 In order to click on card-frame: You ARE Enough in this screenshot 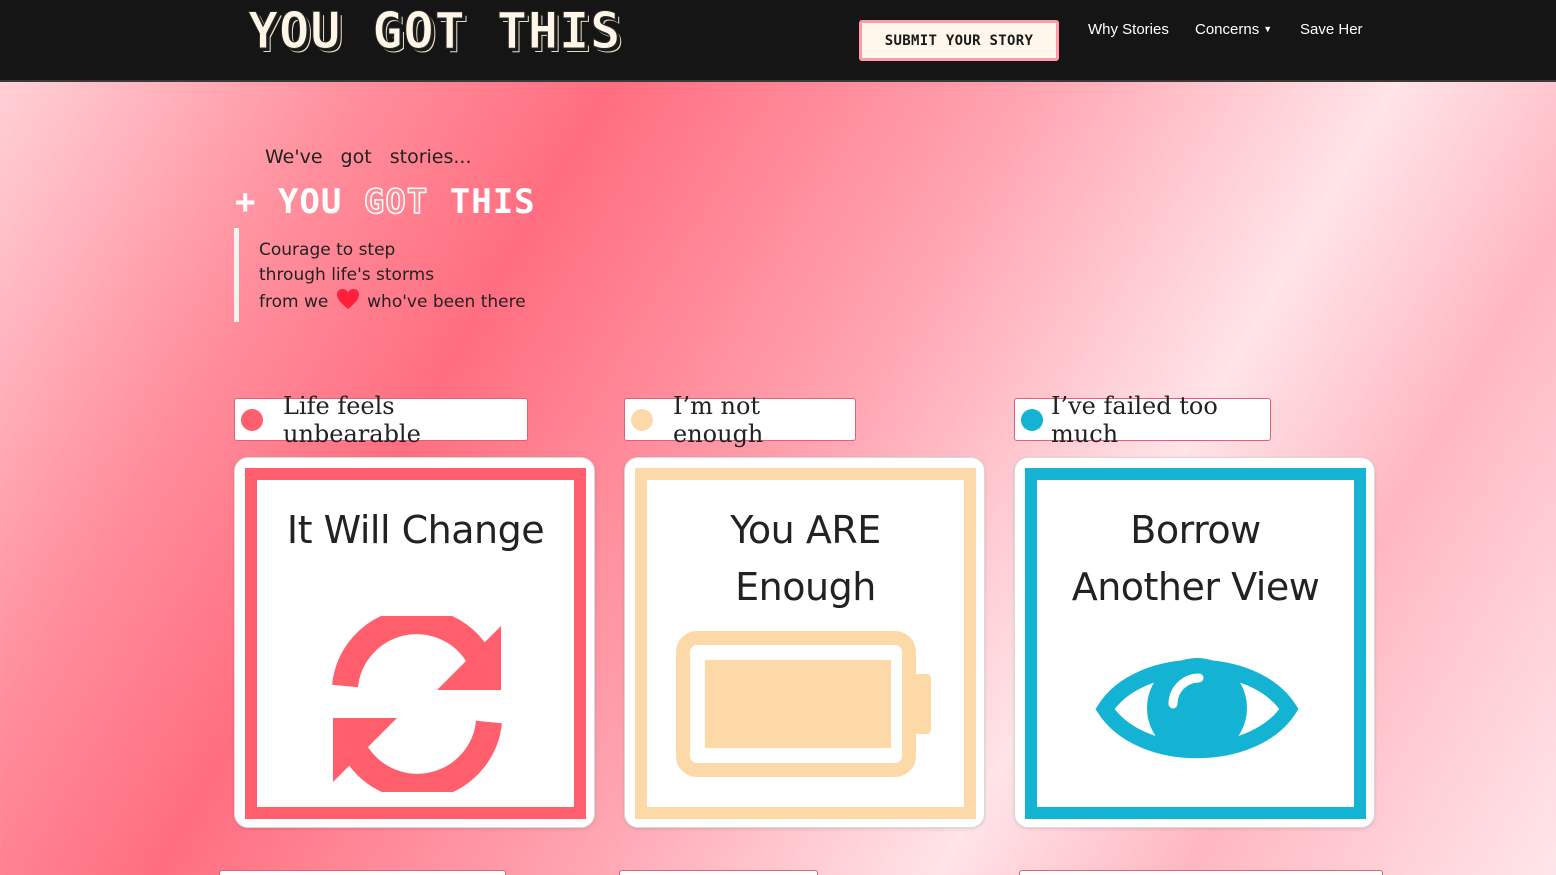, I will do `click(805, 643)`.